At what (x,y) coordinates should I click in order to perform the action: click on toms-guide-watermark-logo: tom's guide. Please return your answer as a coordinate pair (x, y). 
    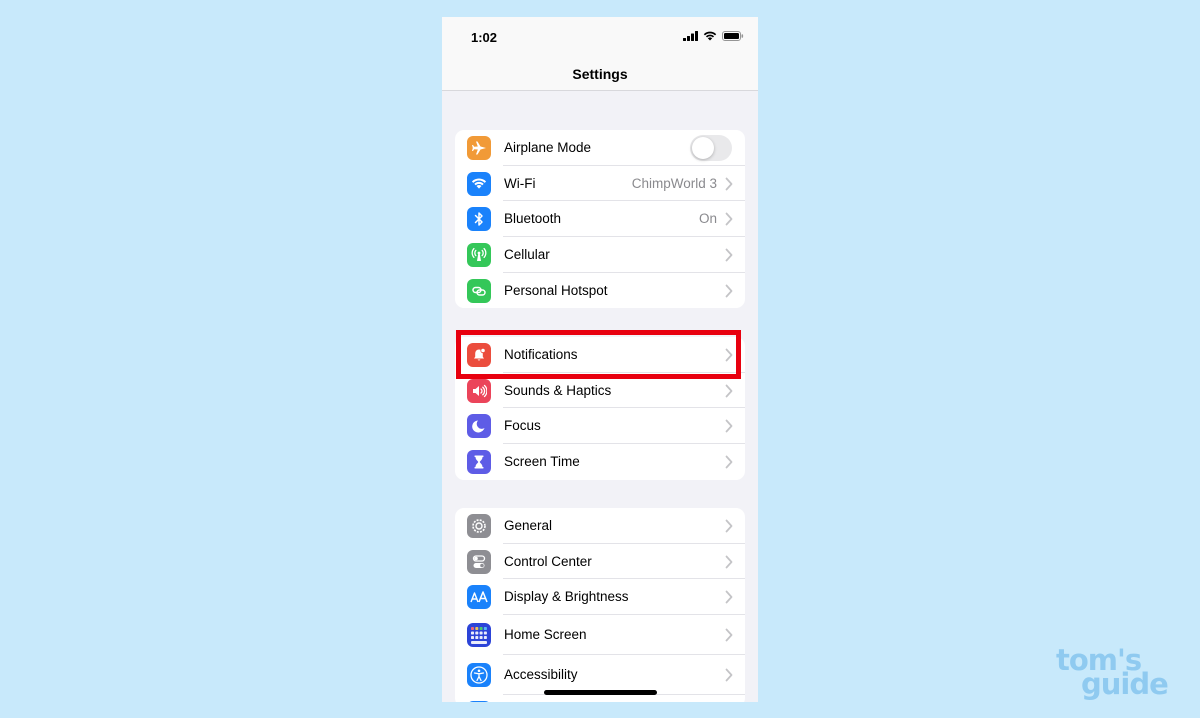
    Looking at the image, I should click on (1116, 672).